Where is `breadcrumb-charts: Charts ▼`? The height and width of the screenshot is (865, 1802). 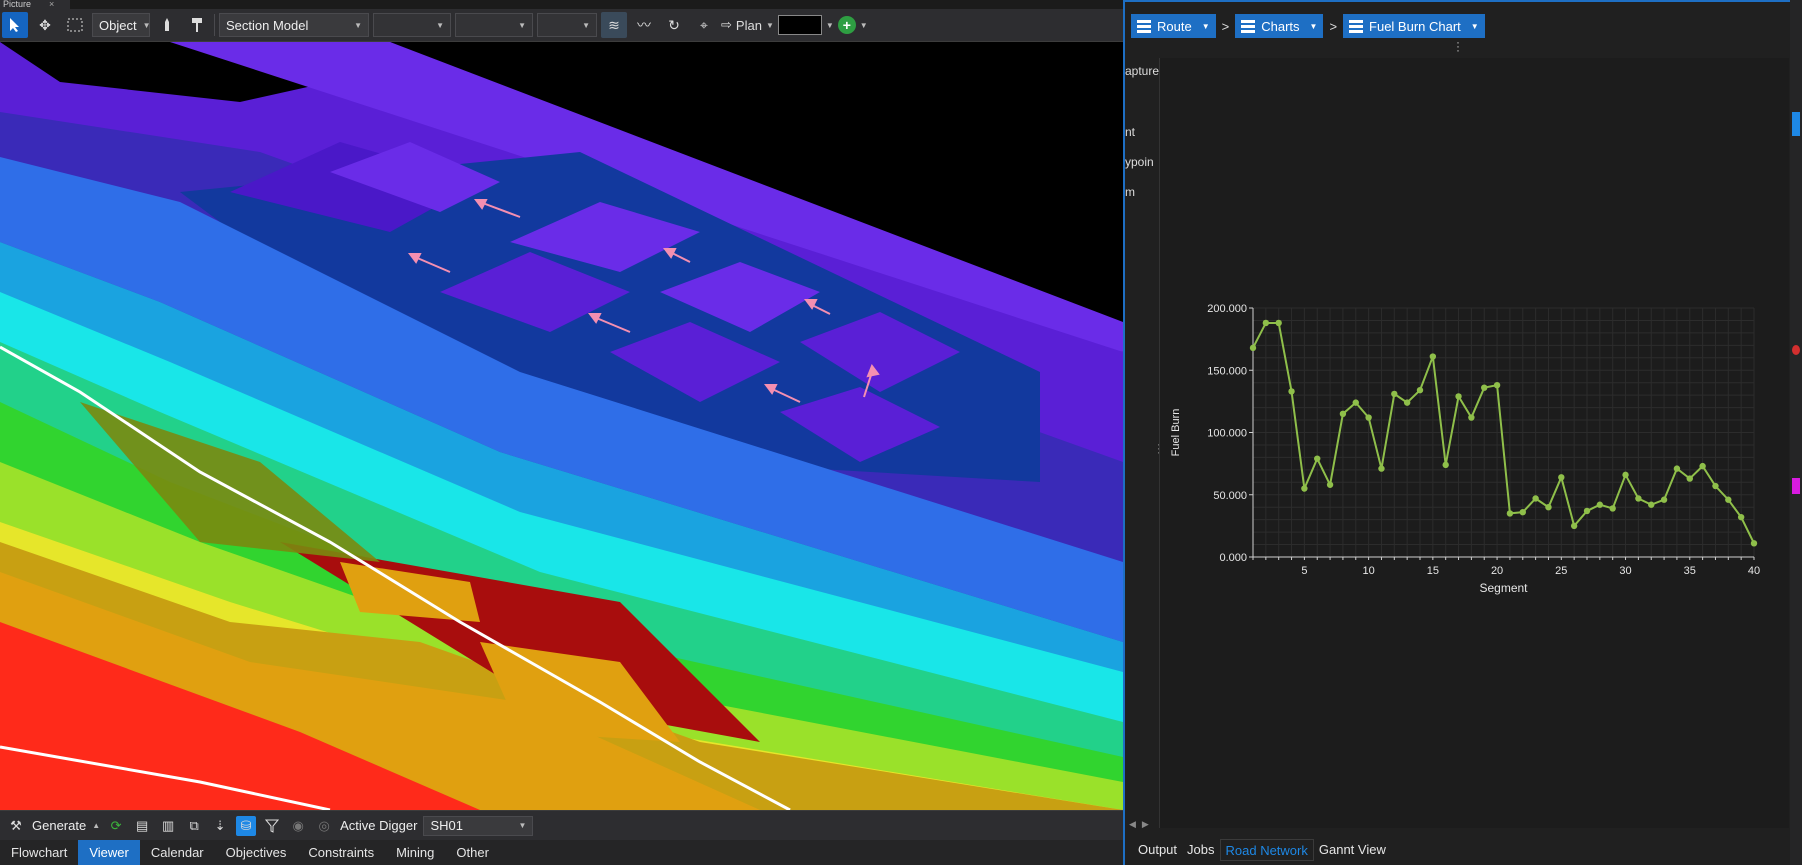
breadcrumb-charts: Charts ▼ is located at coordinates (1279, 26).